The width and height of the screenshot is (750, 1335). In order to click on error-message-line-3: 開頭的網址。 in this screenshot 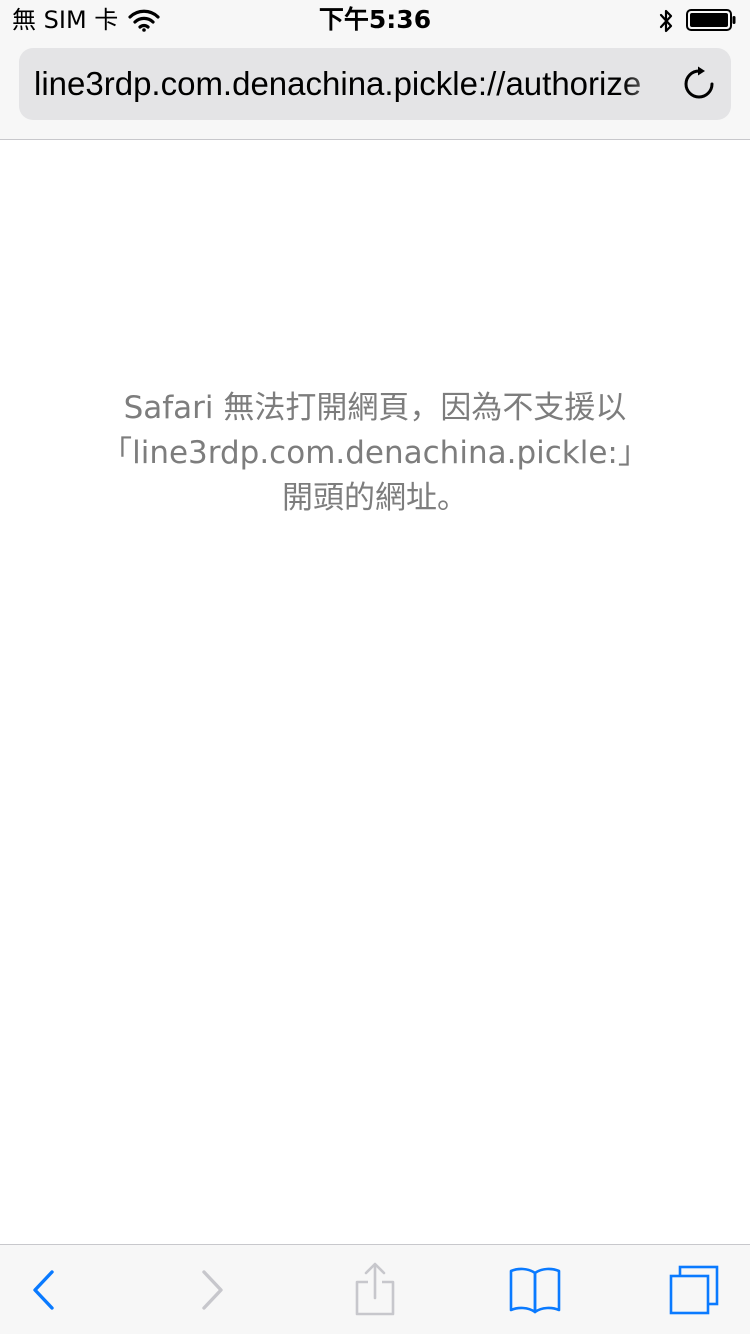, I will do `click(375, 498)`.